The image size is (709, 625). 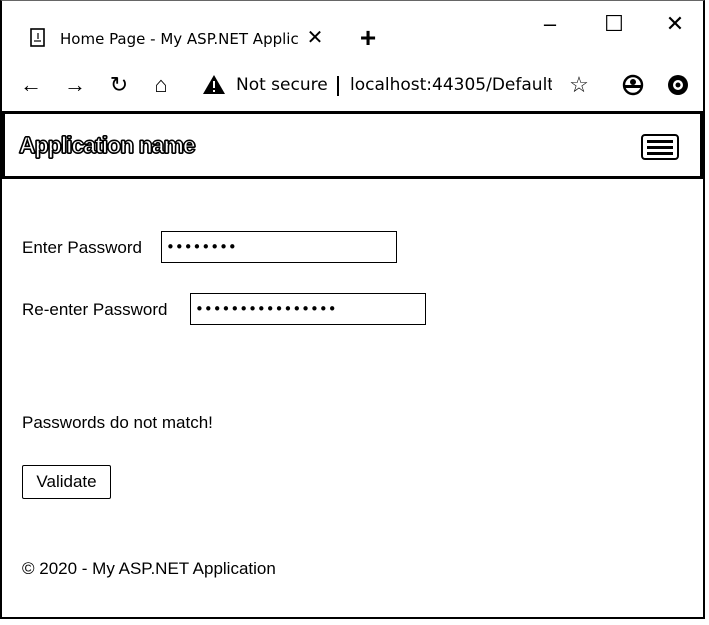 I want to click on app-brand: Application name, so click(x=107, y=145).